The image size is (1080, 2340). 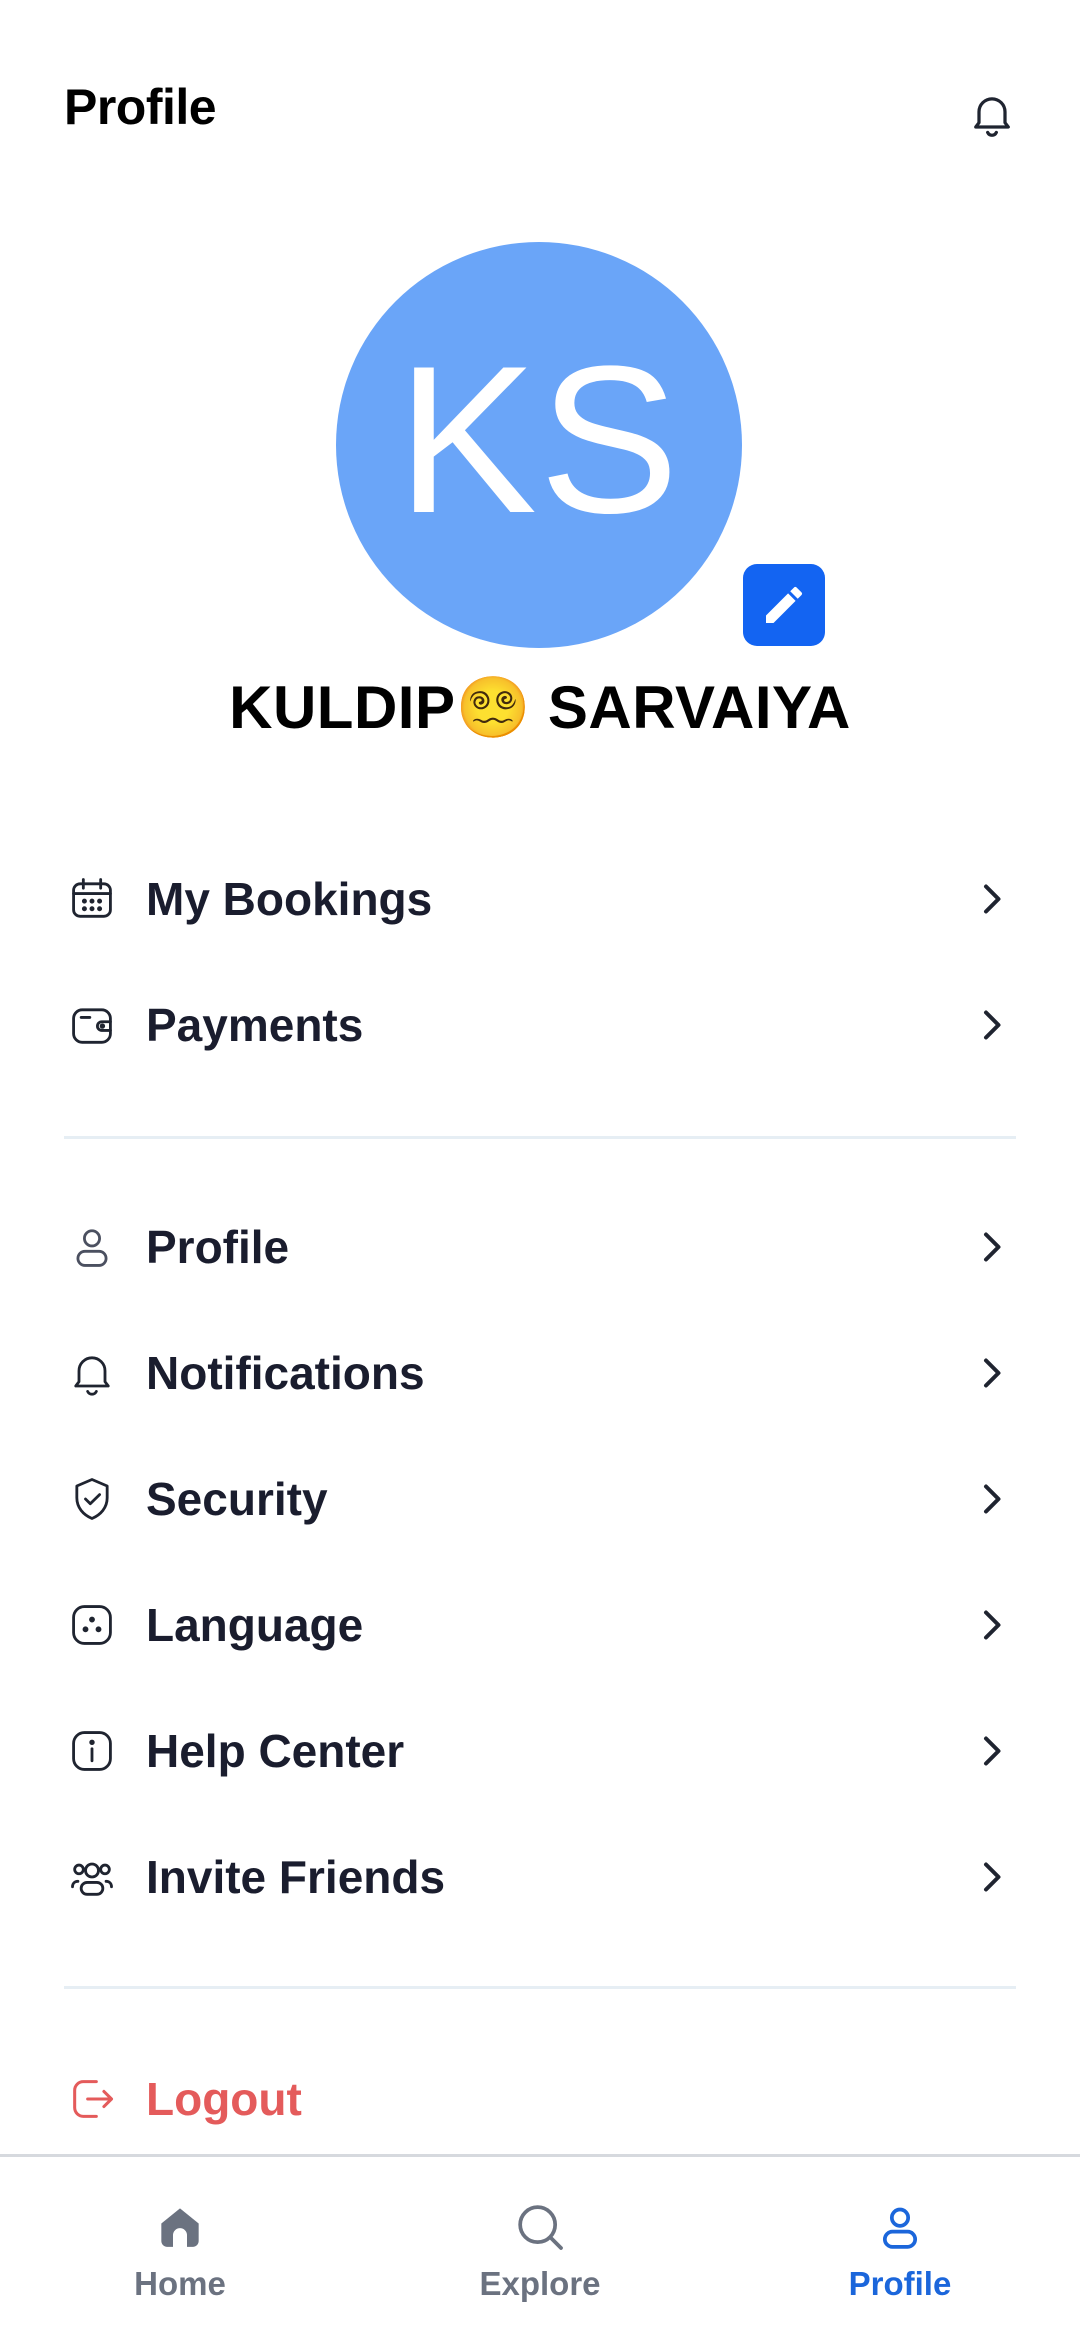 I want to click on nav-label: Explore, so click(x=540, y=2283).